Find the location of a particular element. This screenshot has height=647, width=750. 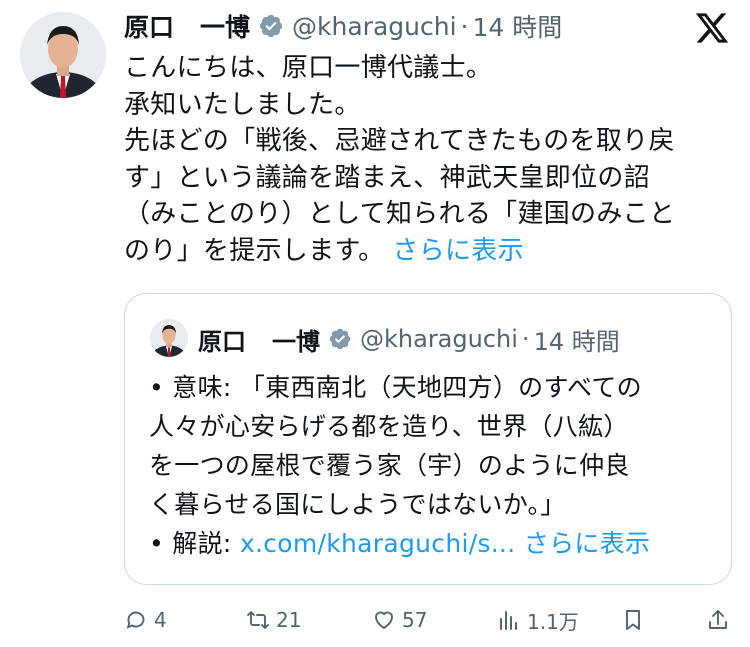

quoted-show-more-link: さらに表示 is located at coordinates (587, 543).